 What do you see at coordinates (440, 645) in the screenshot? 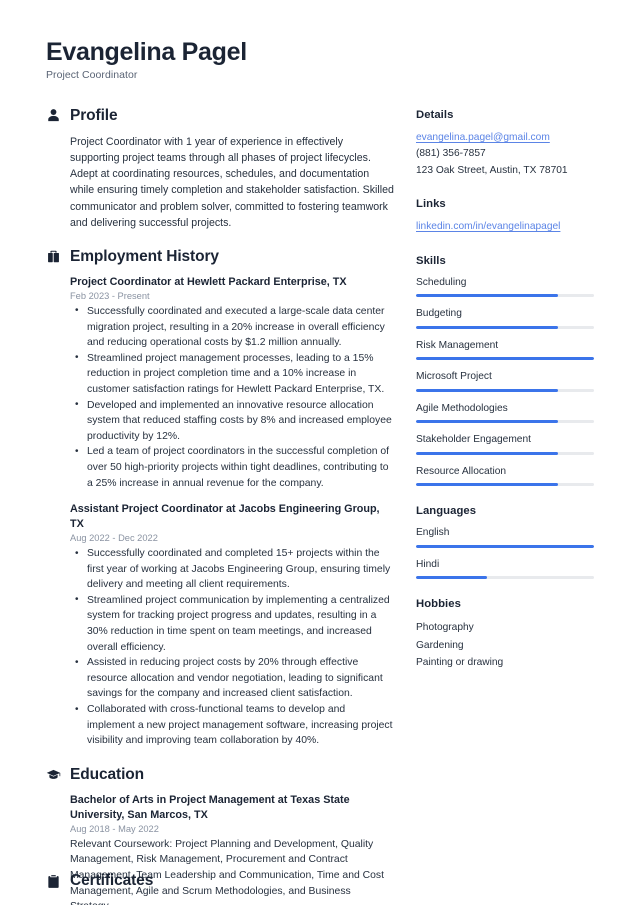
I see `hobby-item: Gardening` at bounding box center [440, 645].